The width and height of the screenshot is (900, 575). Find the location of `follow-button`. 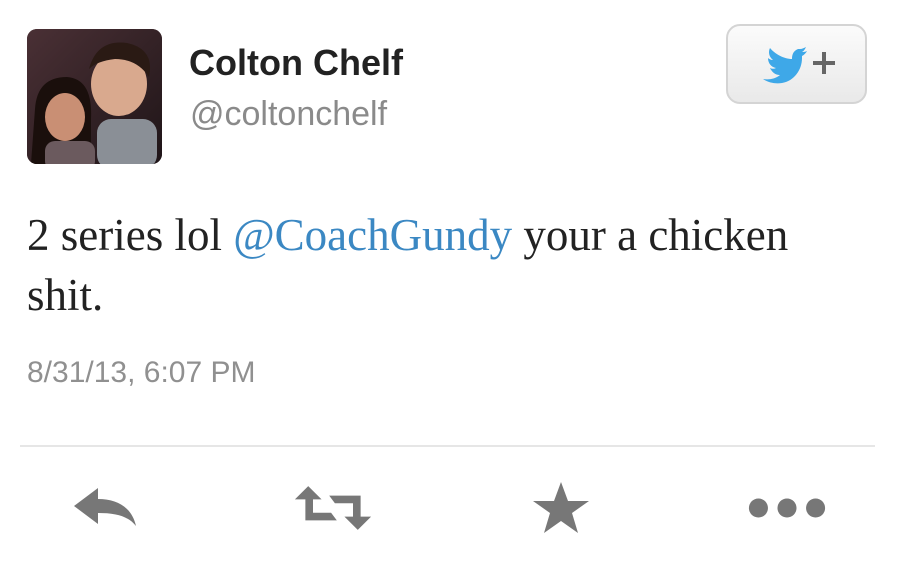

follow-button is located at coordinates (796, 64).